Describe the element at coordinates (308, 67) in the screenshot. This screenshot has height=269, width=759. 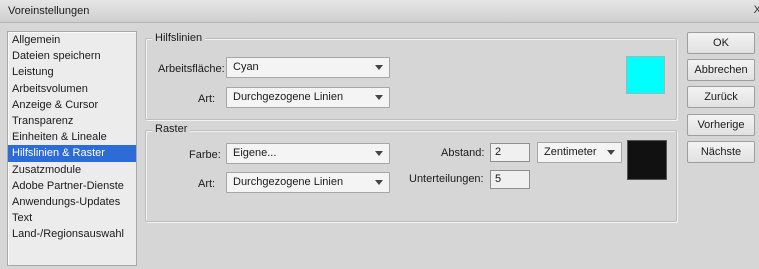
I see `guides-workspace-select: Cyan` at that location.